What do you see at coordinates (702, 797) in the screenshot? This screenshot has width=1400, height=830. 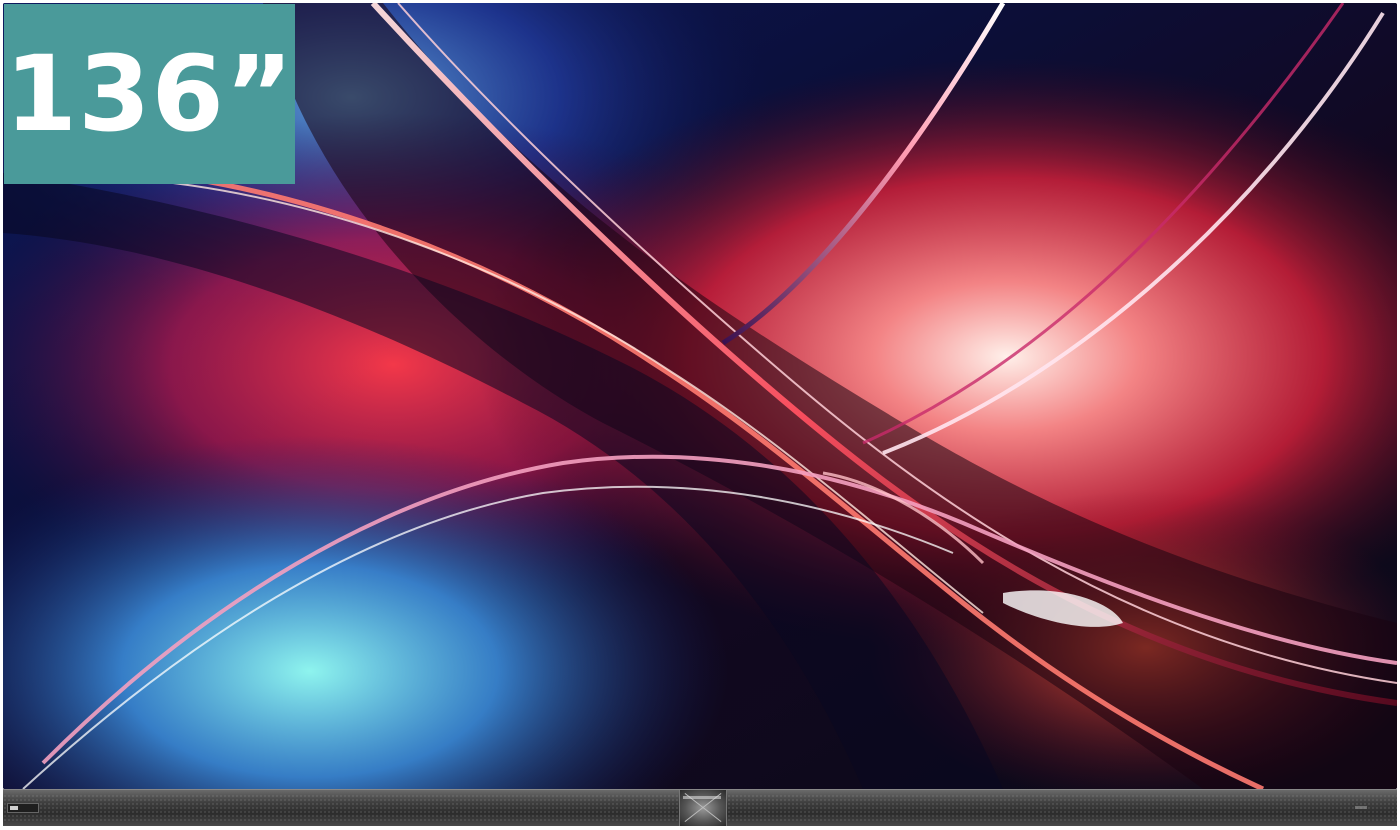 I see `brand-logo` at bounding box center [702, 797].